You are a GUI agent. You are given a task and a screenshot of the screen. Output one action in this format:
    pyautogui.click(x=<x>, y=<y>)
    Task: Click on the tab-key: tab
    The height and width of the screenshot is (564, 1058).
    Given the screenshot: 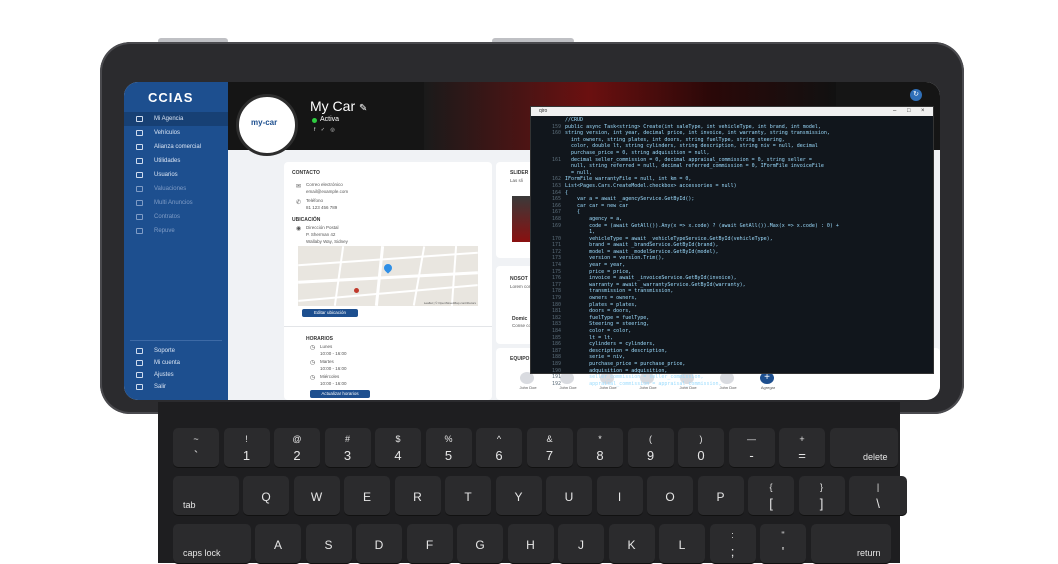 What is the action you would take?
    pyautogui.click(x=206, y=496)
    